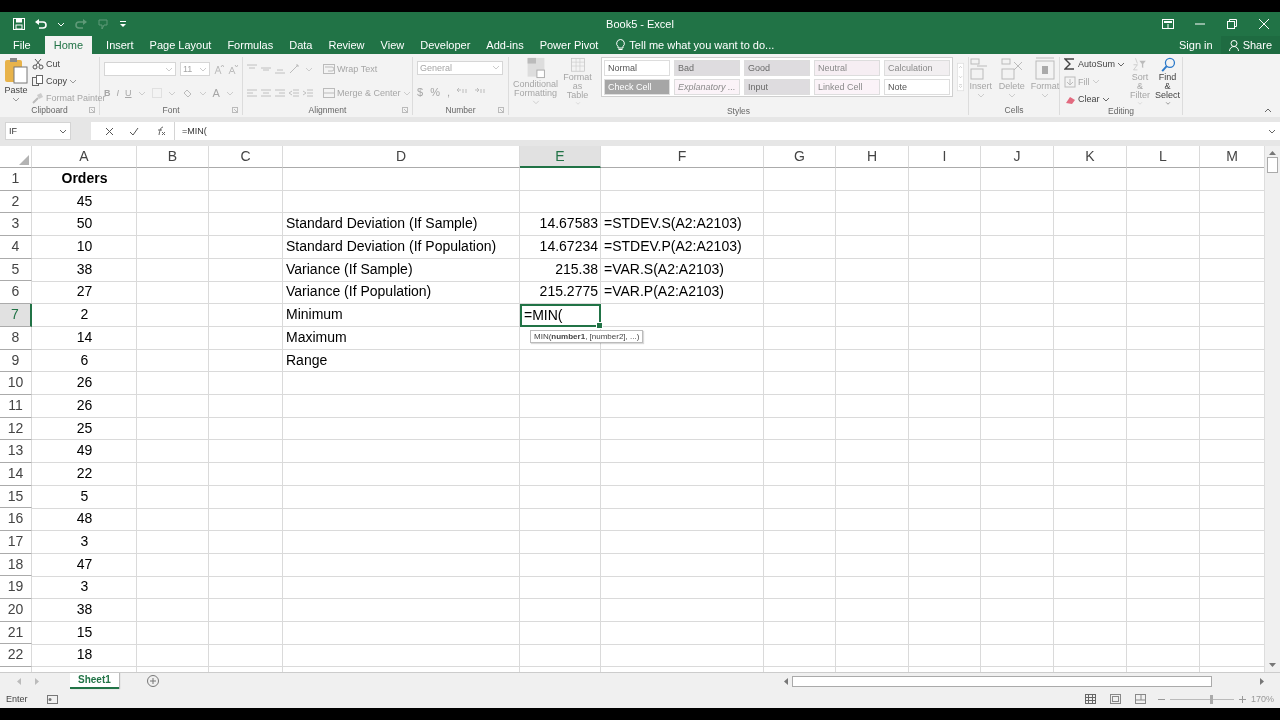 This screenshot has height=720, width=1280. What do you see at coordinates (81, 24) in the screenshot?
I see `redo-icon` at bounding box center [81, 24].